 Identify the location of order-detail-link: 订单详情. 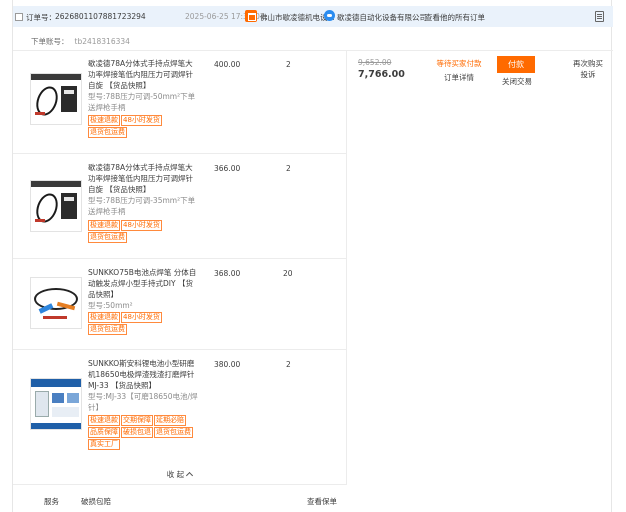
(459, 77).